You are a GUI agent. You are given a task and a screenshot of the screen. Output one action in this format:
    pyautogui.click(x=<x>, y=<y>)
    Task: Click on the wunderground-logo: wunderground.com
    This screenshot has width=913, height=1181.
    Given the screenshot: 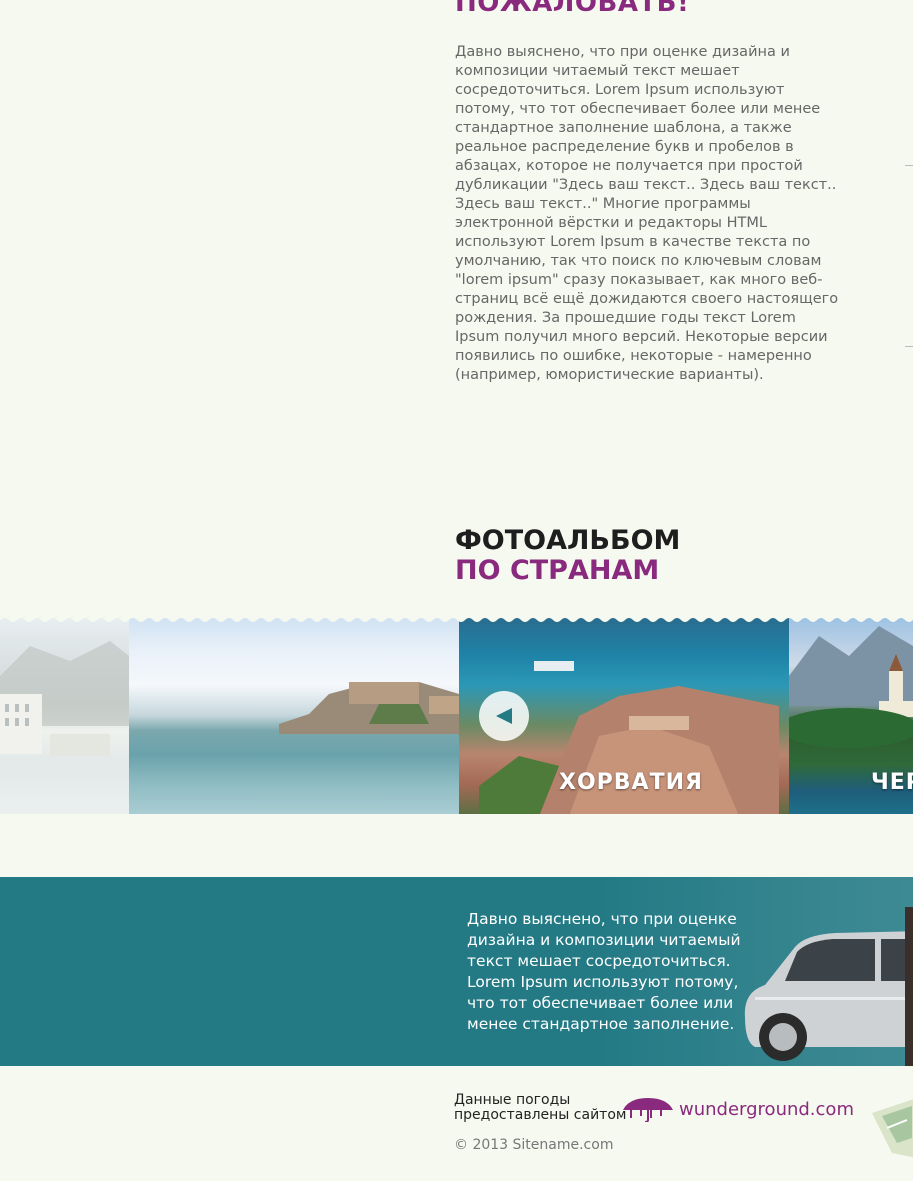 What is the action you would take?
    pyautogui.click(x=737, y=1109)
    